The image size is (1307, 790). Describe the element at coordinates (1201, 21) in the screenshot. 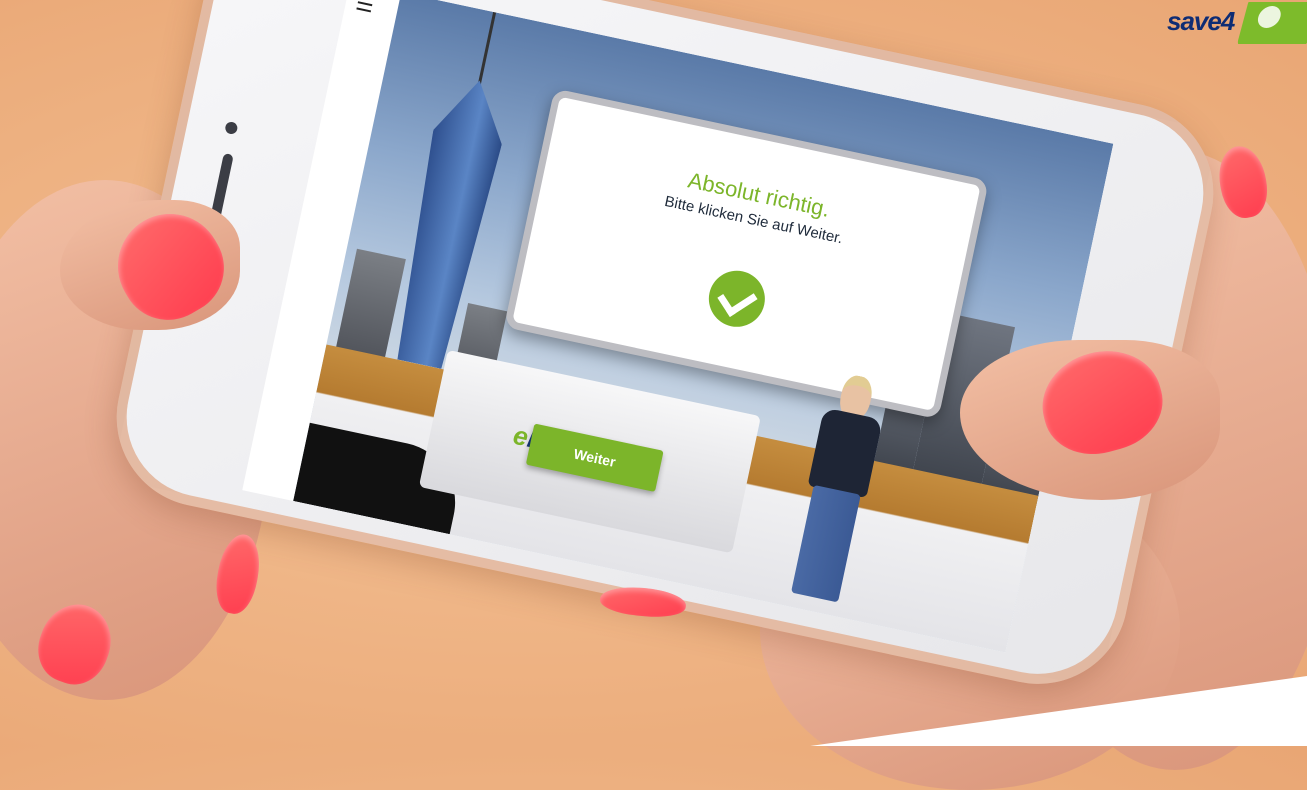

I see `brand-logo-text: save4` at that location.